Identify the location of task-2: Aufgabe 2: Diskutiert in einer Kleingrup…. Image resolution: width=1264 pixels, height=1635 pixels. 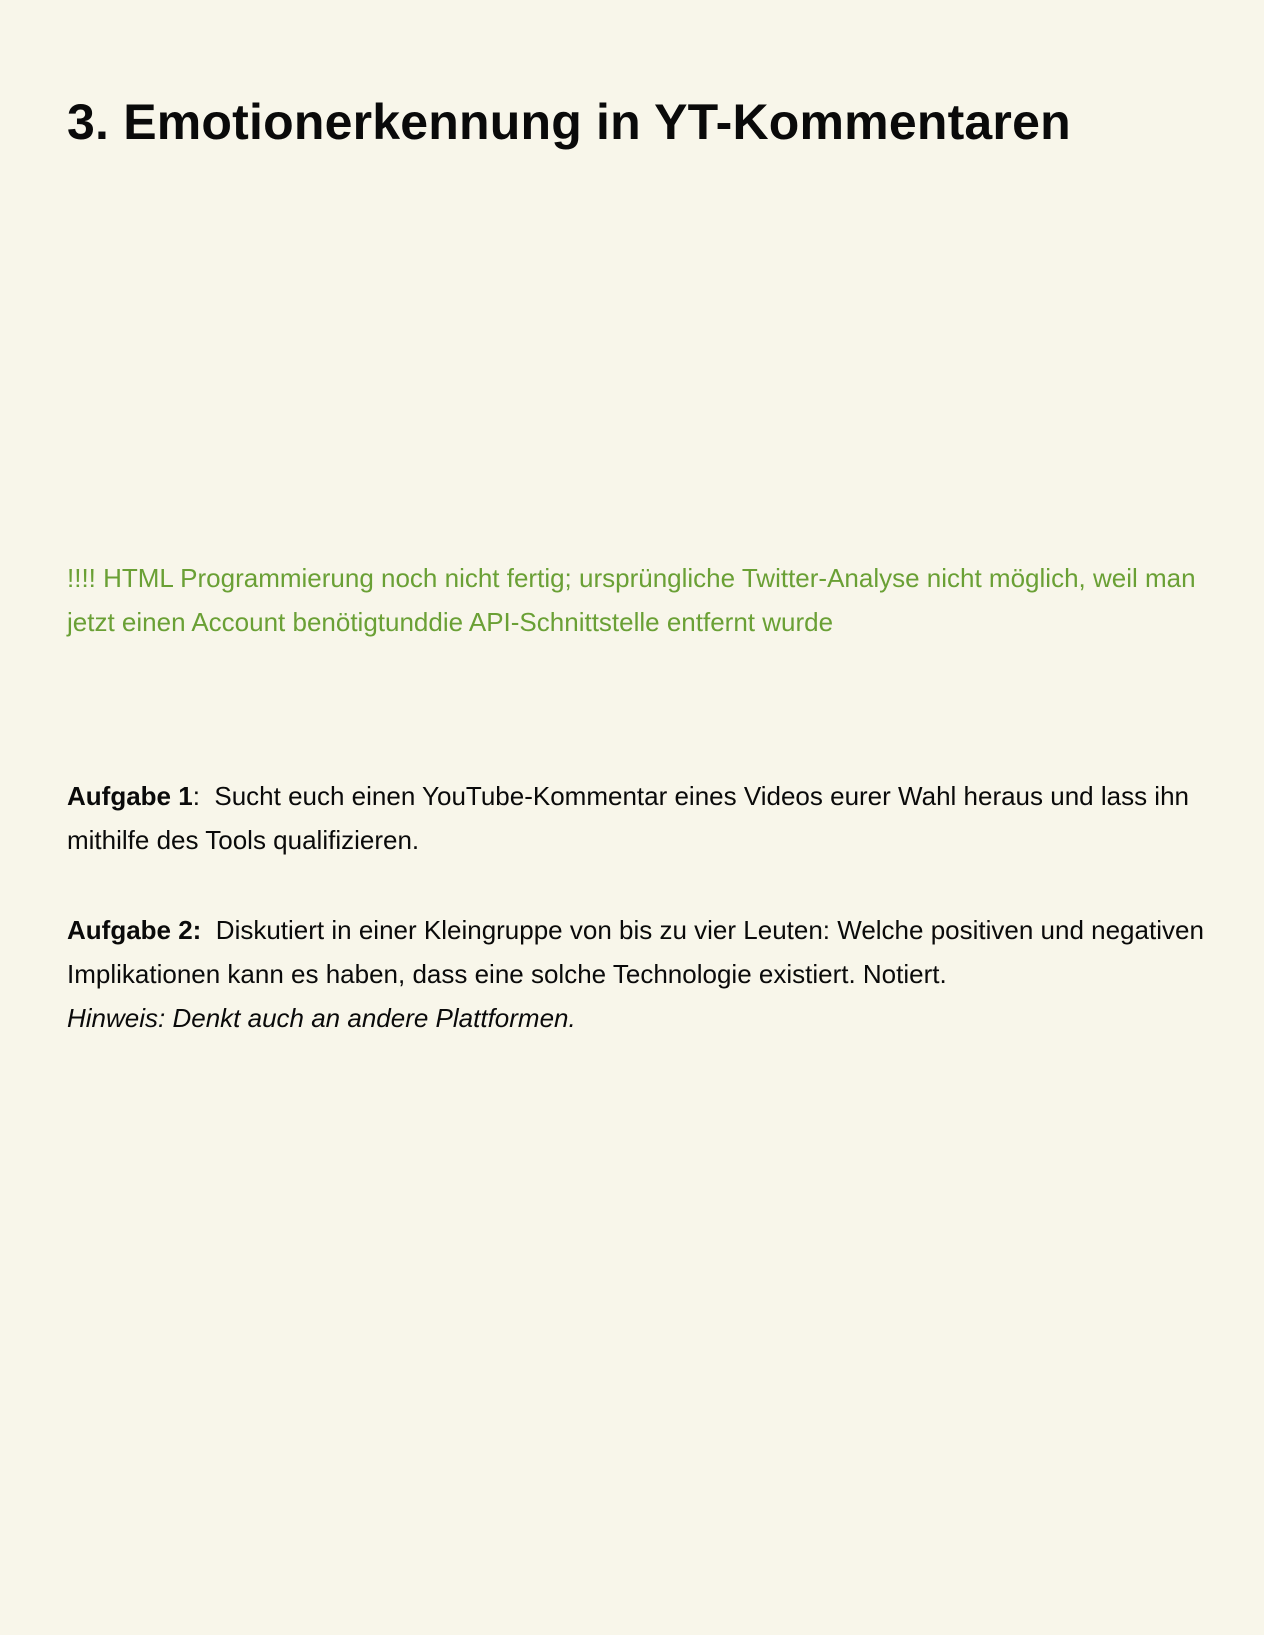
(637, 974).